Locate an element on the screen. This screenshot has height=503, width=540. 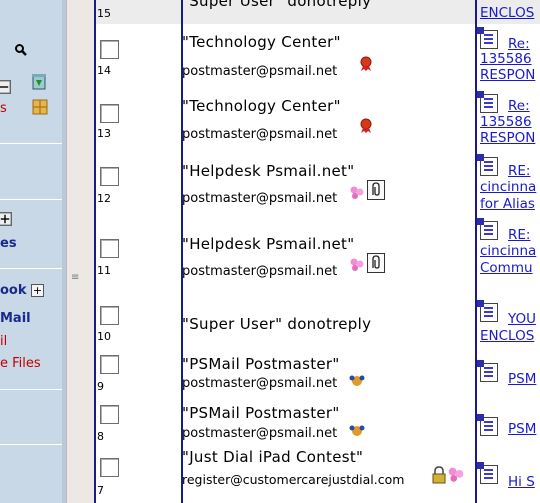
sidebar-item-2: es is located at coordinates (8, 243).